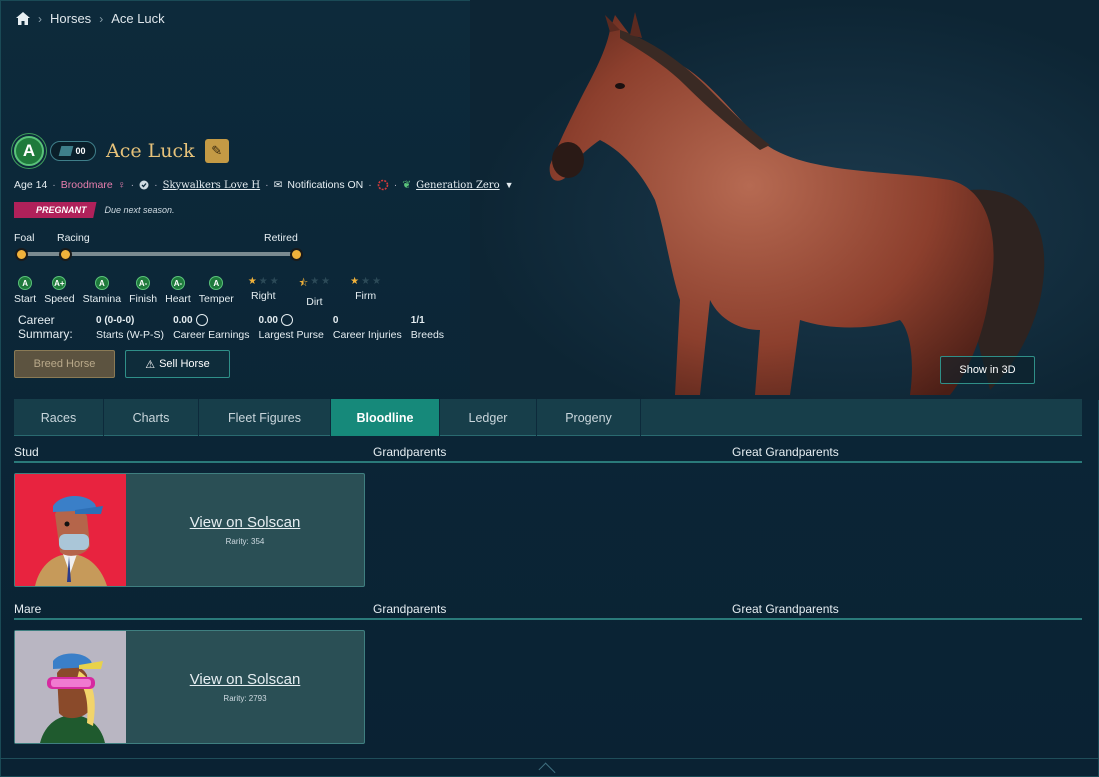 This screenshot has height=777, width=1099. I want to click on owner-link: Skywalkers Love H, so click(211, 185).